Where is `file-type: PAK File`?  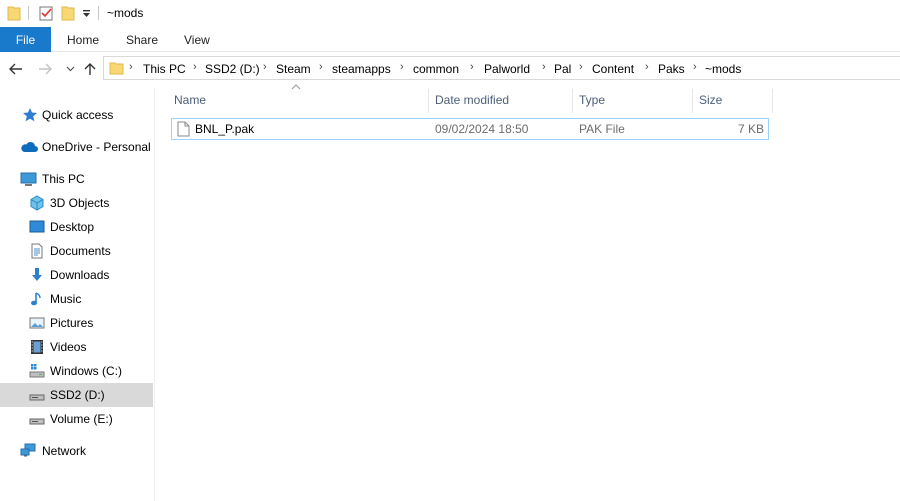 file-type: PAK File is located at coordinates (602, 129).